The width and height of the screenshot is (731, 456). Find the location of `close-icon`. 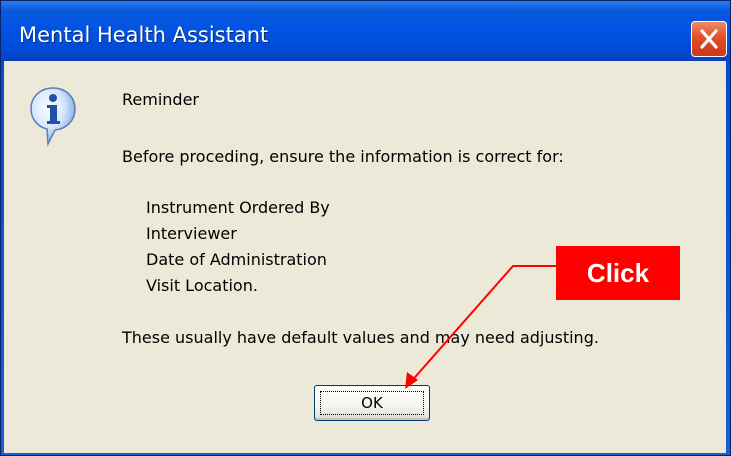

close-icon is located at coordinates (709, 39).